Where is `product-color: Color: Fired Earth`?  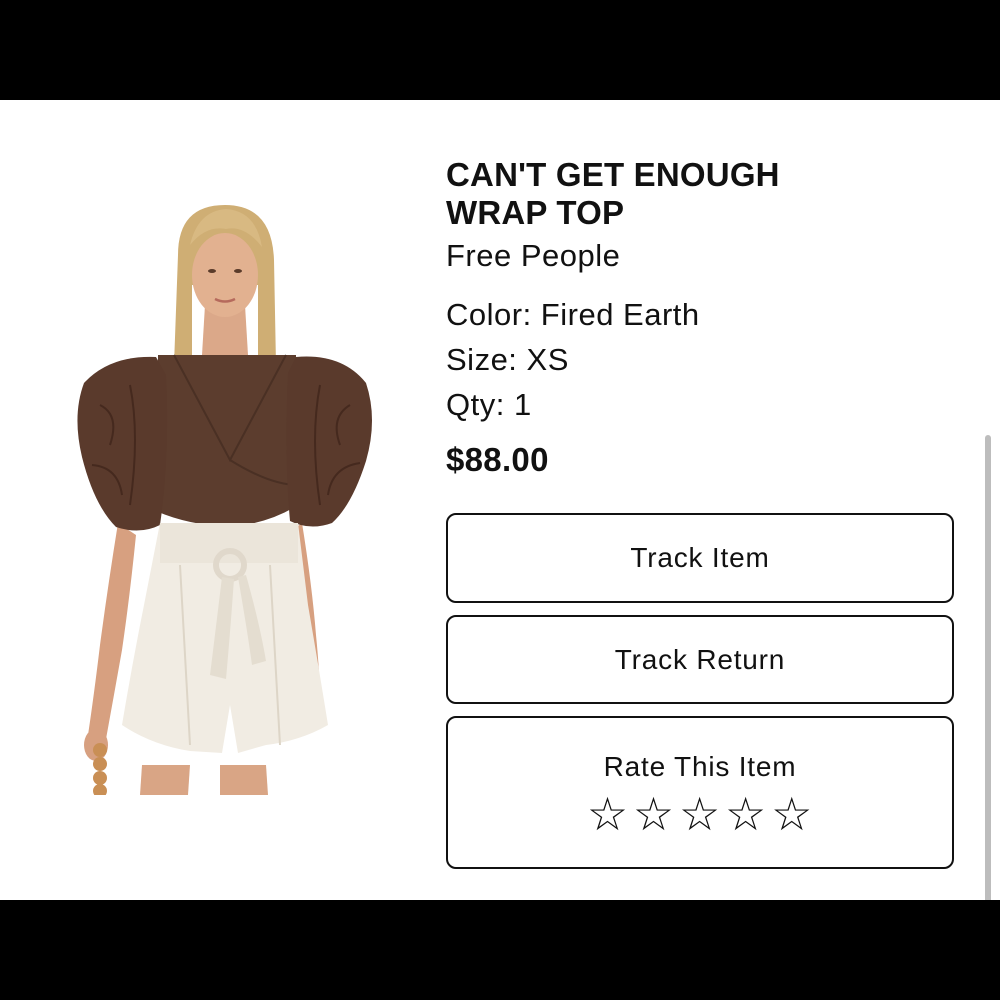
product-color: Color: Fired Earth is located at coordinates (573, 314).